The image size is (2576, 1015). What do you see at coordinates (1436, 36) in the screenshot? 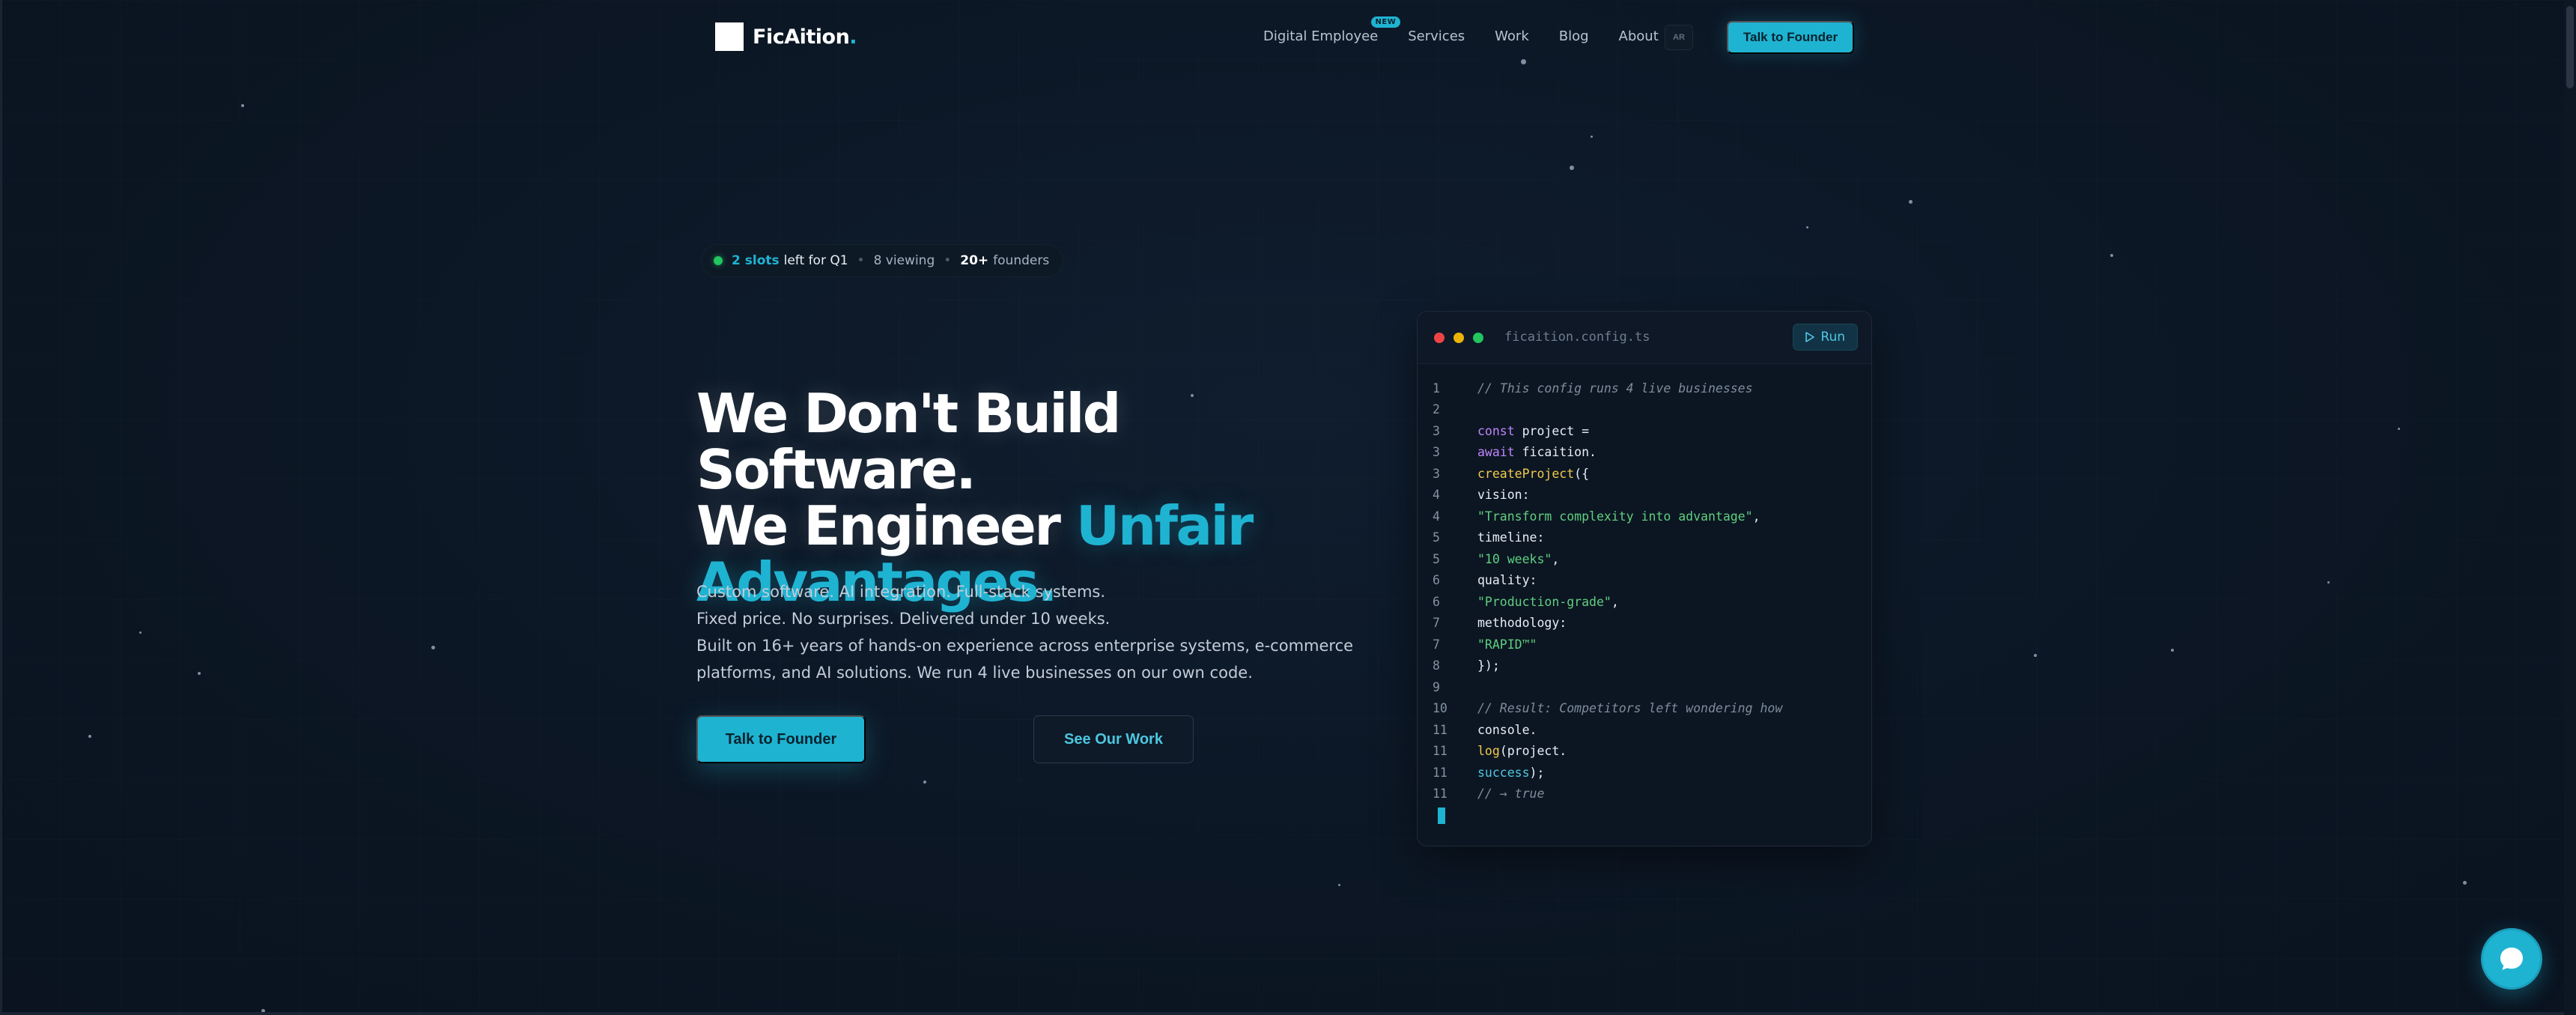
I see `nav-link-services: Services` at bounding box center [1436, 36].